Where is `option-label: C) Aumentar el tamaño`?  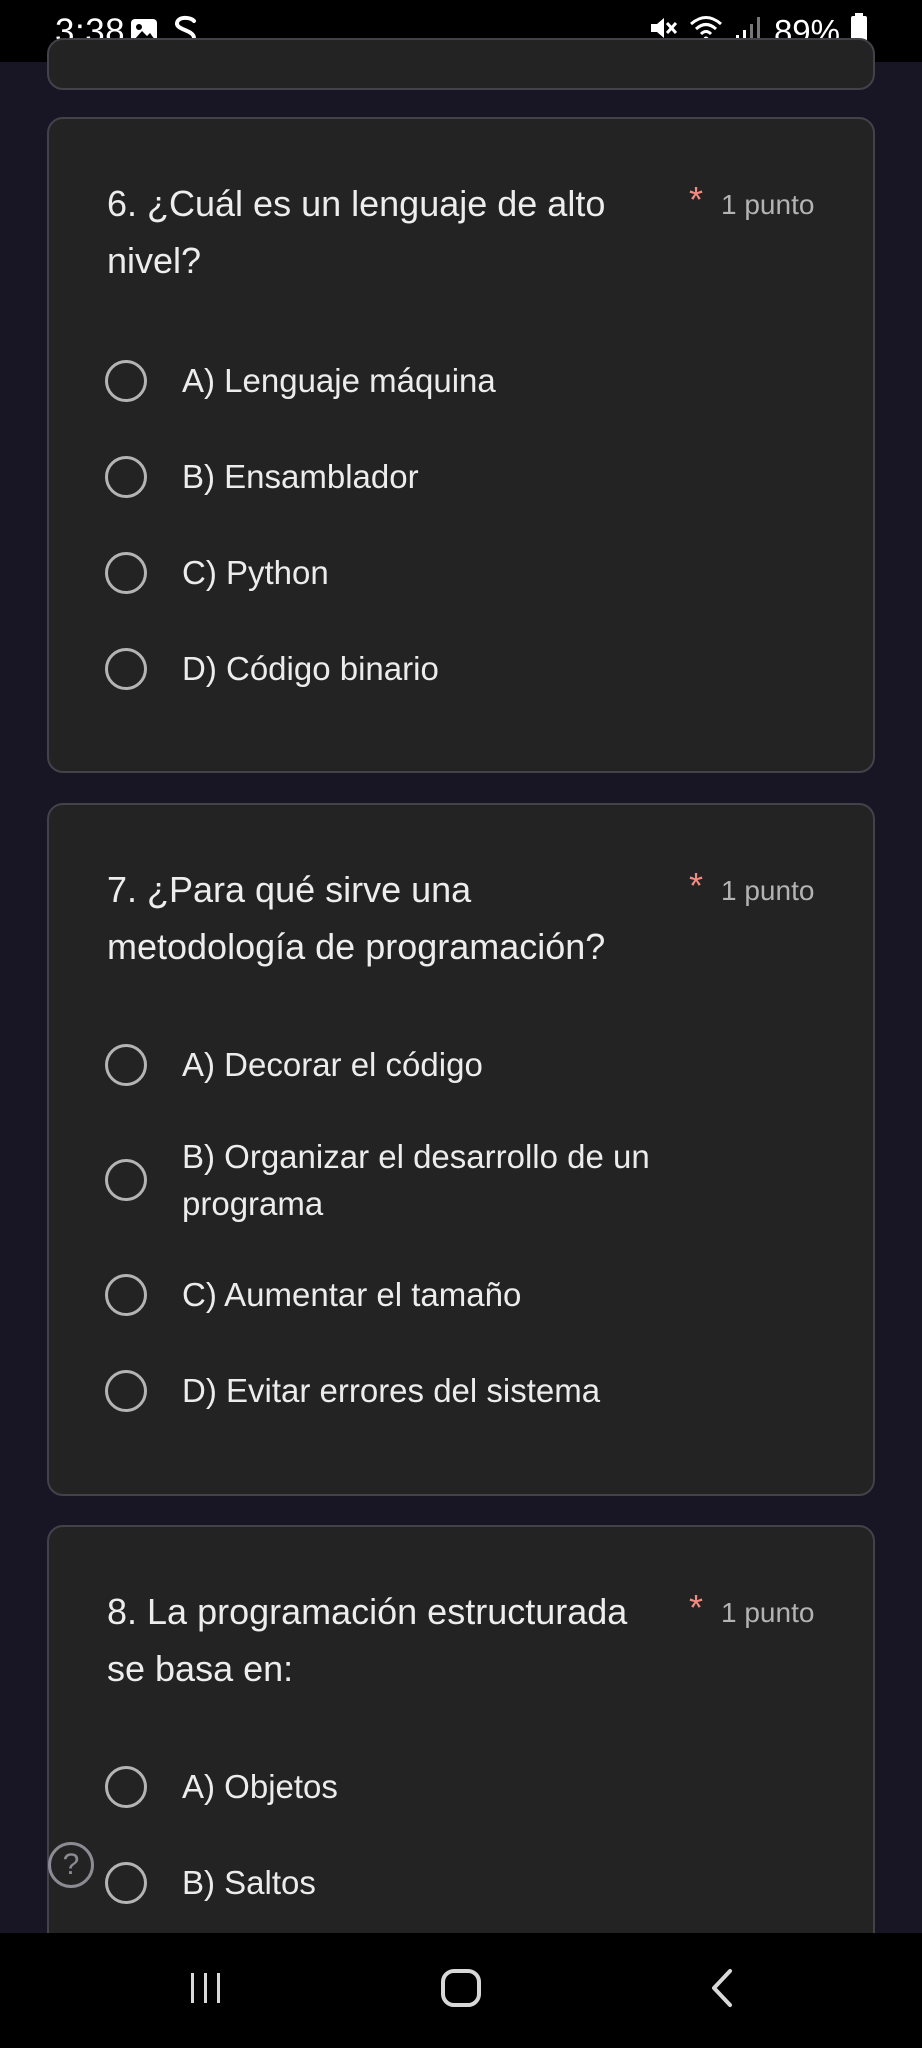 option-label: C) Aumentar el tamaño is located at coordinates (352, 1294).